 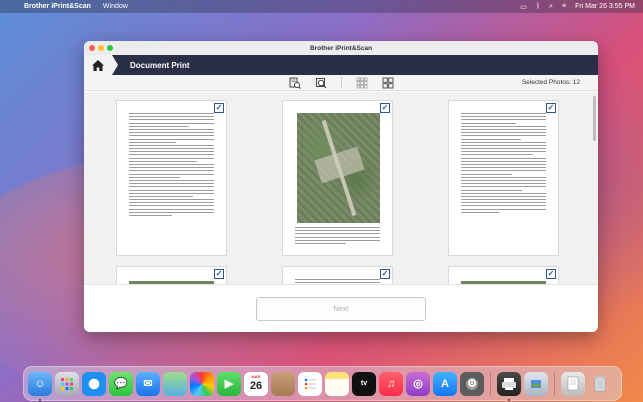 What do you see at coordinates (92, 48) in the screenshot?
I see `close-button` at bounding box center [92, 48].